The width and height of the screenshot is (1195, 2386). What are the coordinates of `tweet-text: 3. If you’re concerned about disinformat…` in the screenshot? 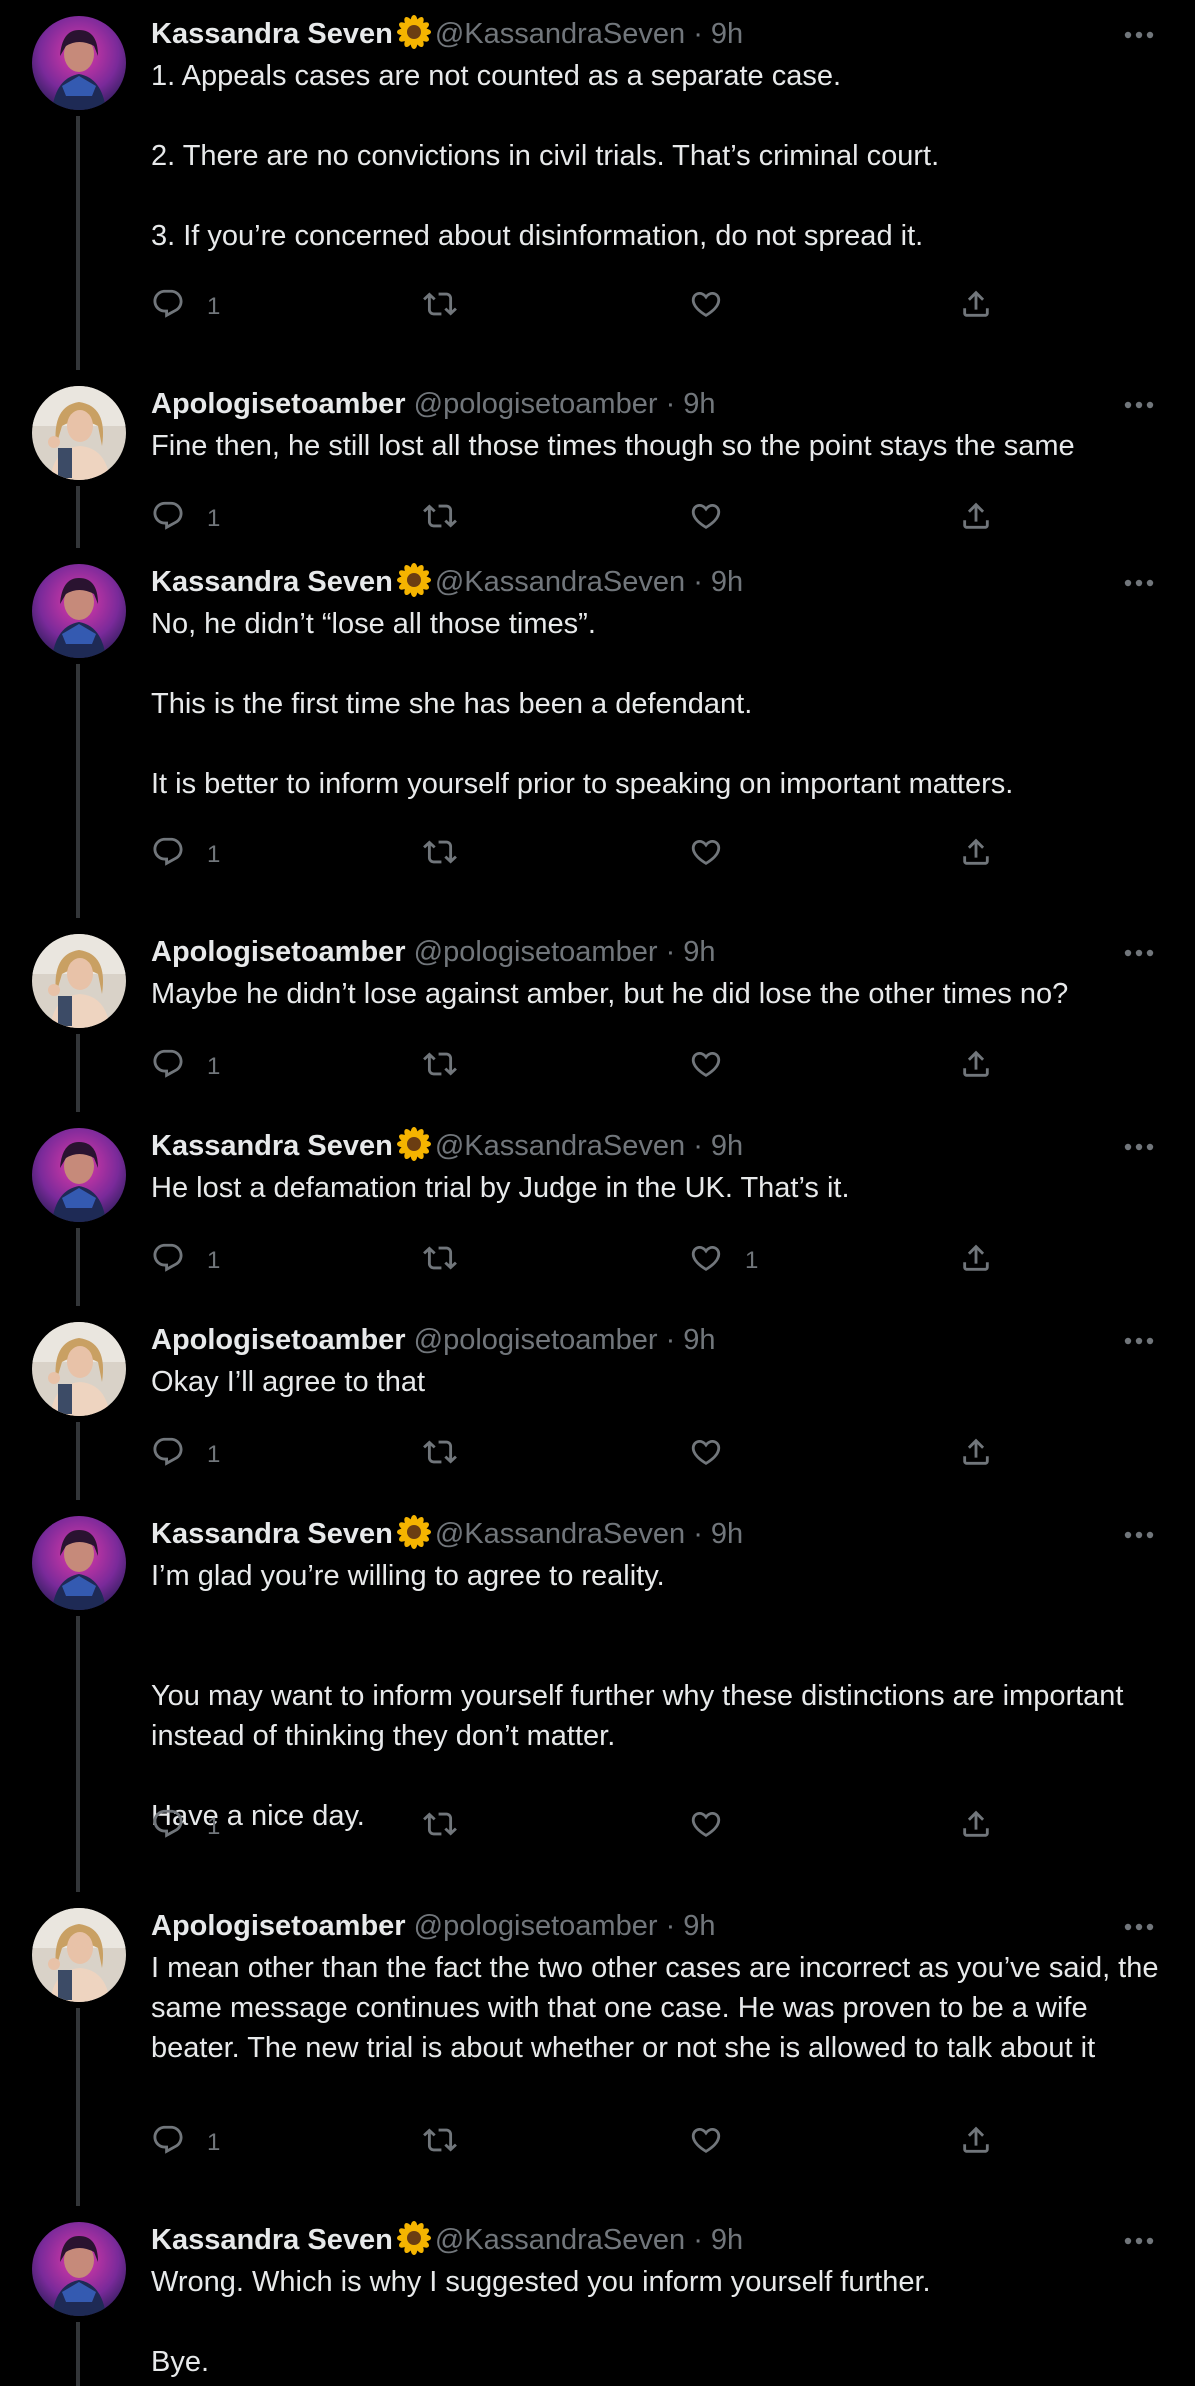 It's located at (537, 236).